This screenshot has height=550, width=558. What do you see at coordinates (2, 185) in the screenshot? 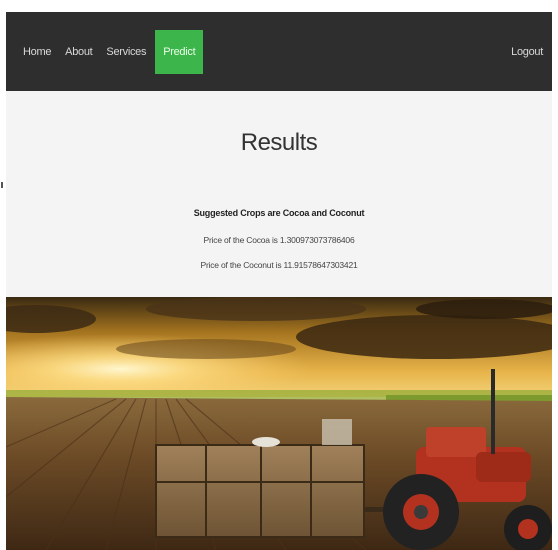
I see `text-cursor` at bounding box center [2, 185].